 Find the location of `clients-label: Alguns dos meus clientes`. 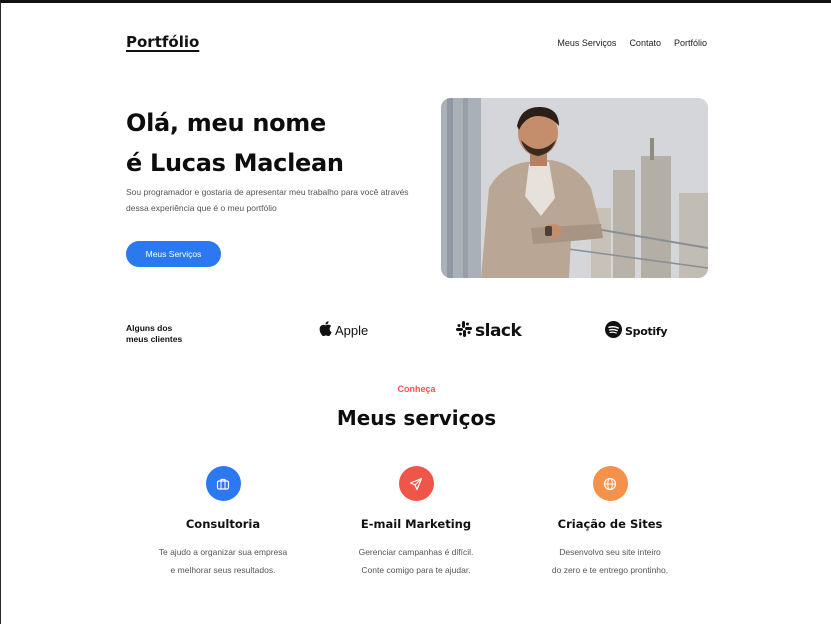

clients-label: Alguns dos meus clientes is located at coordinates (154, 334).